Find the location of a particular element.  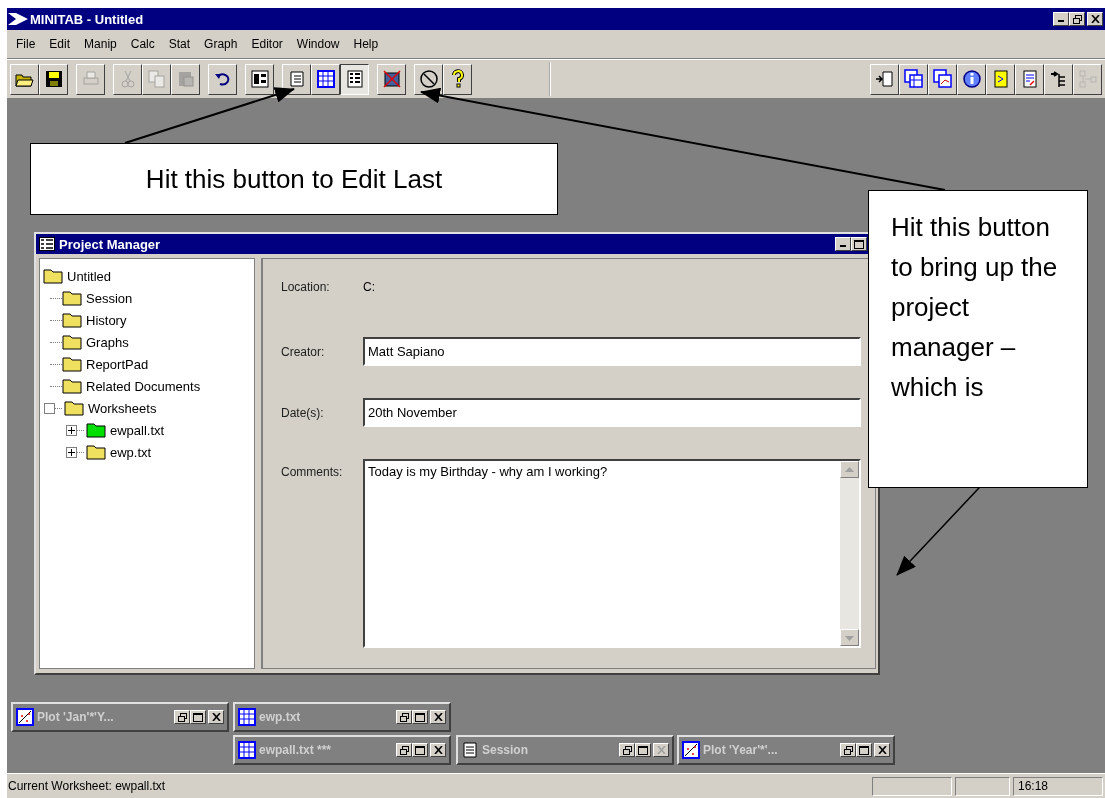

menu-item: Calc is located at coordinates (142, 44).